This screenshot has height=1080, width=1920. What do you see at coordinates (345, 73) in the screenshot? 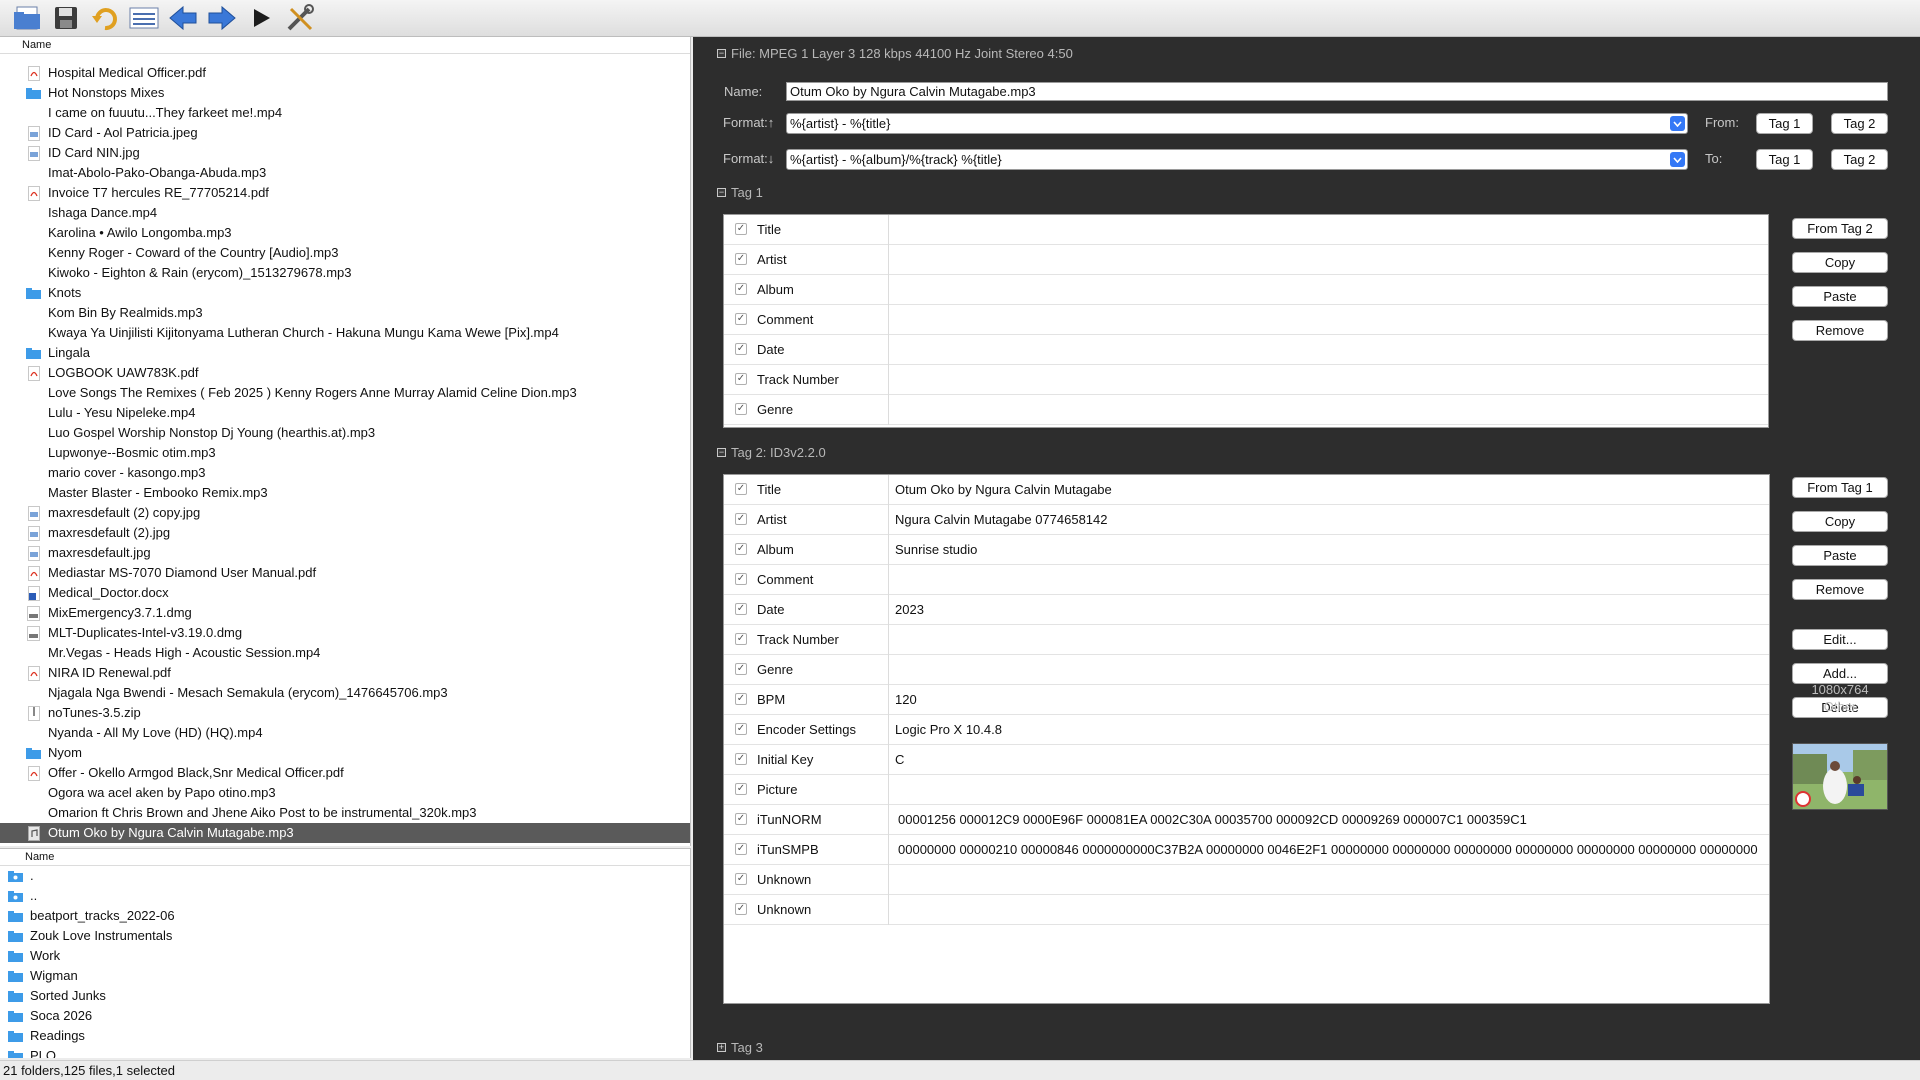
I see `file-row: Hospital Medical Officer.pdf` at bounding box center [345, 73].